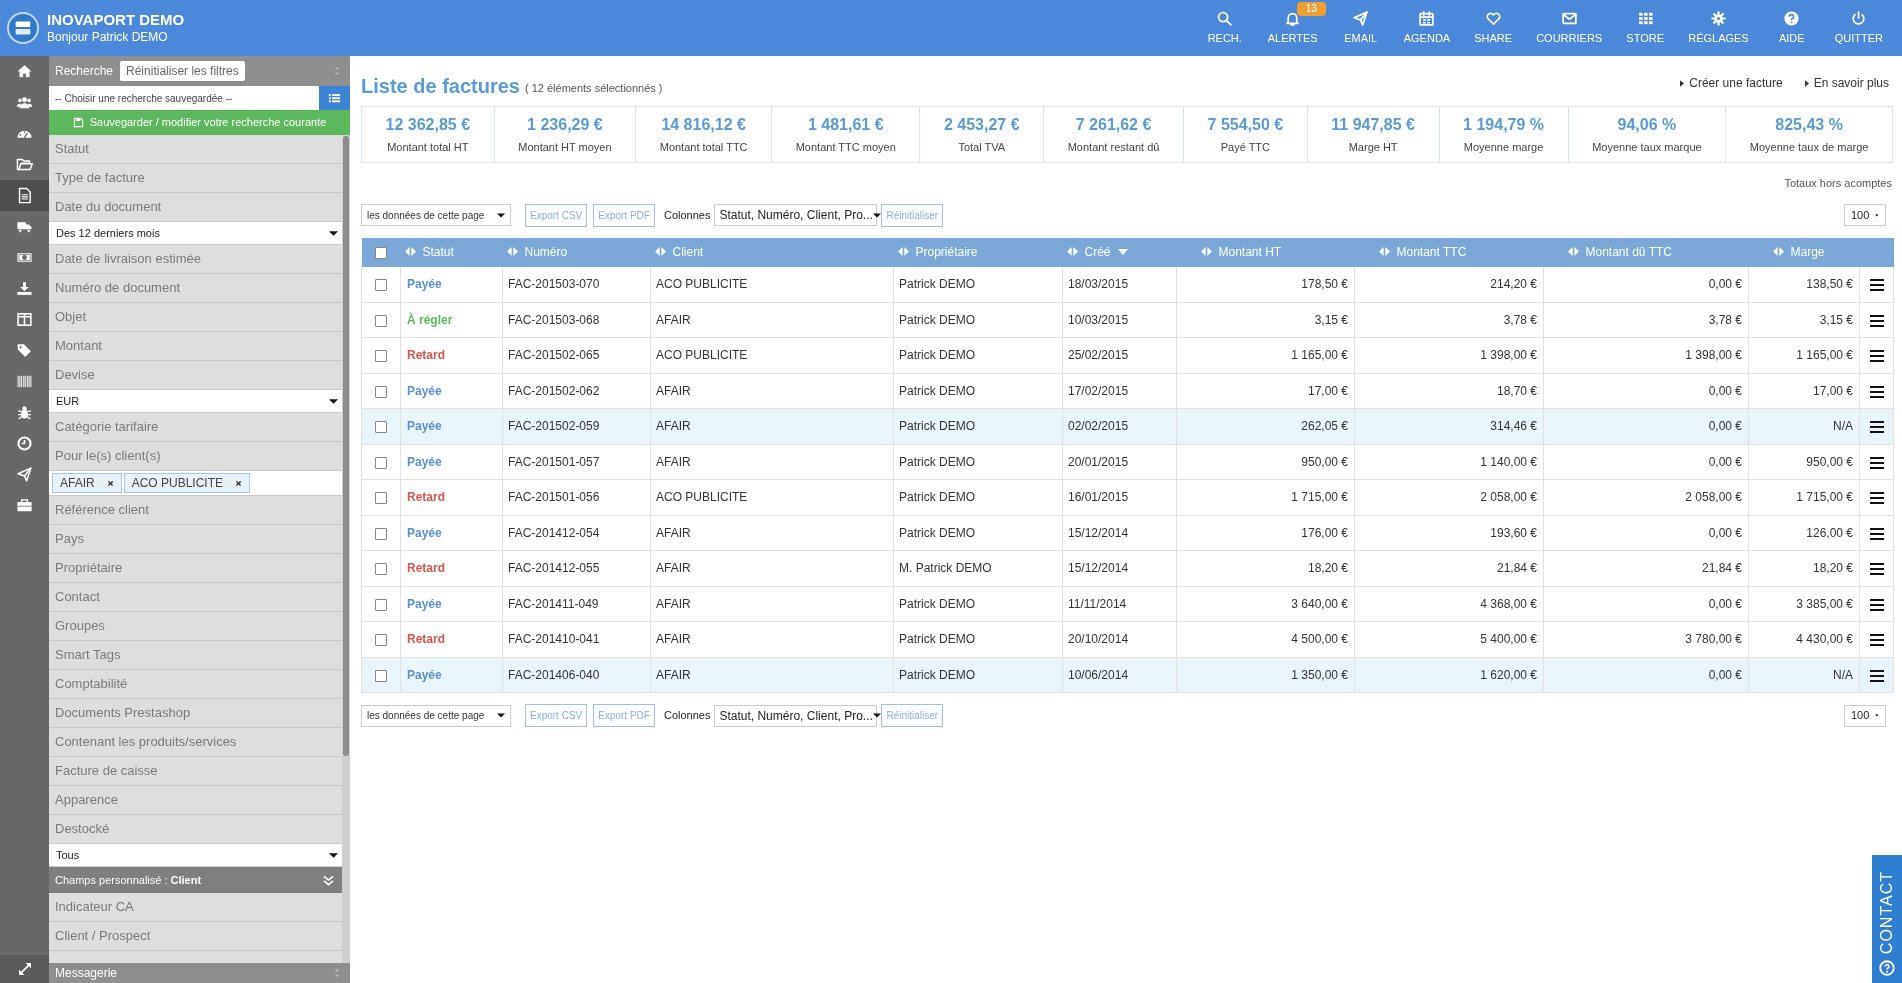 This screenshot has height=983, width=1902. Describe the element at coordinates (1127, 568) in the screenshot. I see `table-row: Retard FAC-201412-055 AFAIR M. Patrick DEMO 15/12/2014 18,20 € 21,84 € 21,84 € 18,20 €` at that location.